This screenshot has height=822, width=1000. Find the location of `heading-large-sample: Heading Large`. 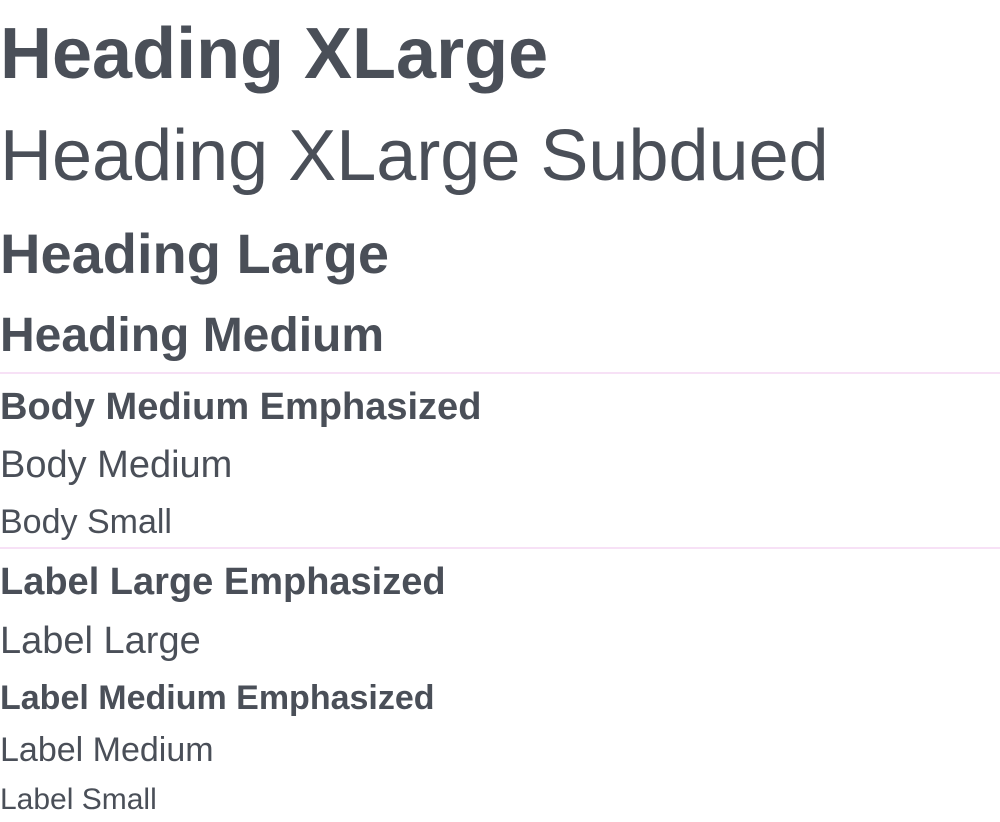

heading-large-sample: Heading Large is located at coordinates (194, 253).